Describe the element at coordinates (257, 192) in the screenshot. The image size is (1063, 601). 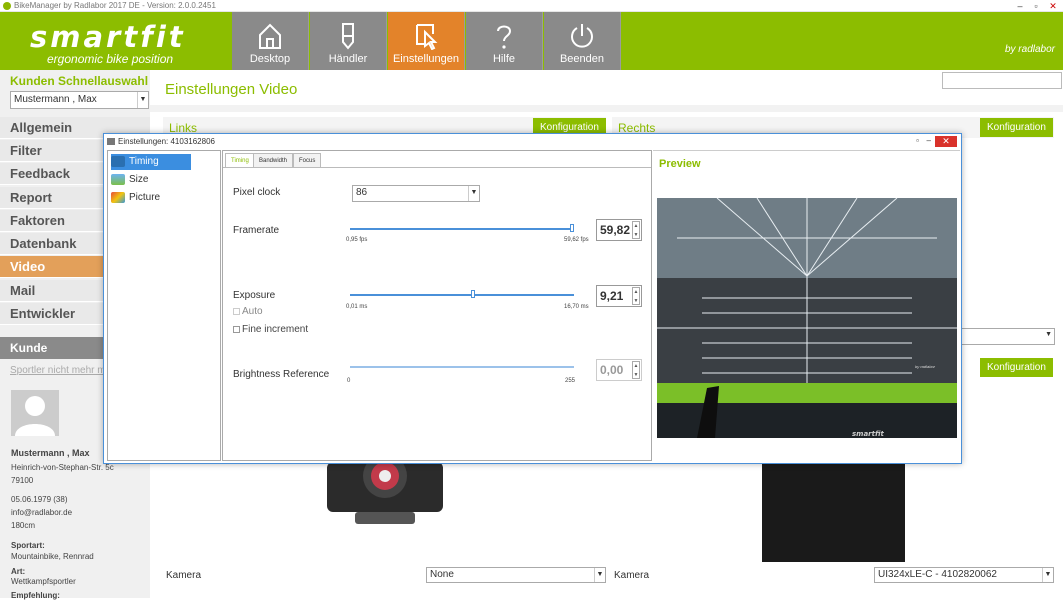
I see `pixel-clock-label: Pixel clock` at that location.